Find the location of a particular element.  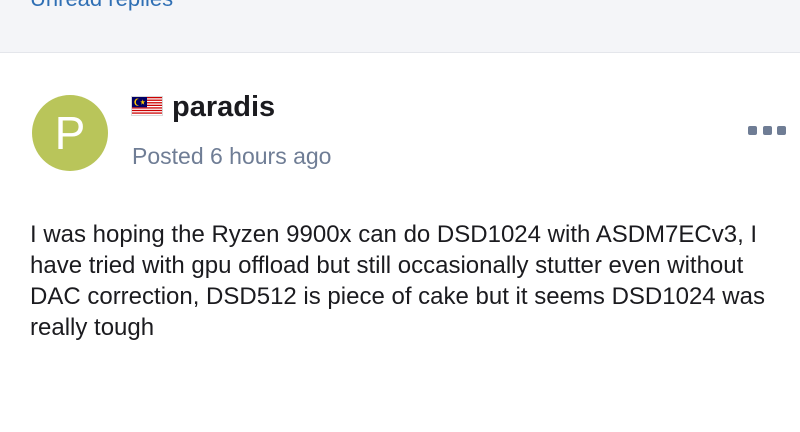

post-timestamp: Posted 6 hours ago is located at coordinates (231, 156).